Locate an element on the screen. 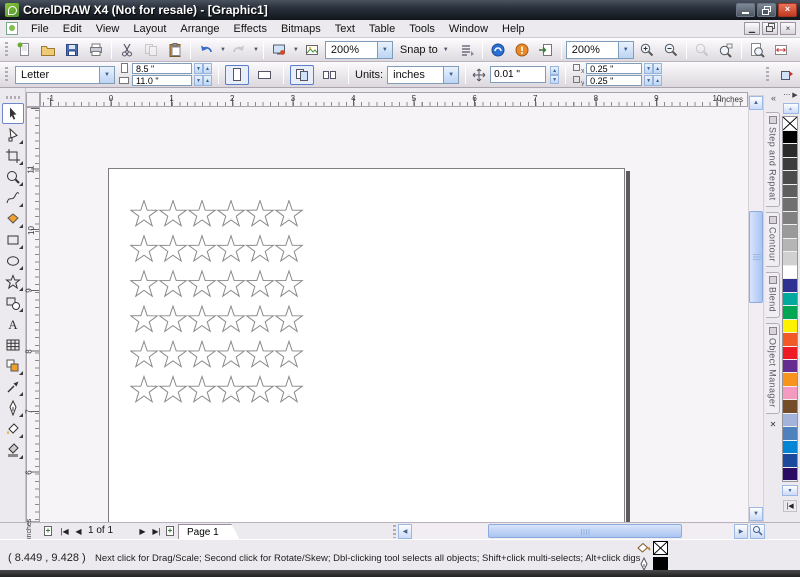 This screenshot has width=800, height=577. pick-tool is located at coordinates (12, 113).